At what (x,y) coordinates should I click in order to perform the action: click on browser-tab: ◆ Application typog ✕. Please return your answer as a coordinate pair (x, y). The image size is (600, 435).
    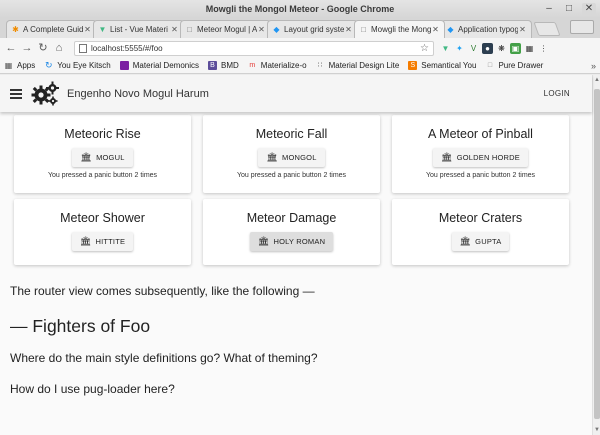
    Looking at the image, I should click on (486, 29).